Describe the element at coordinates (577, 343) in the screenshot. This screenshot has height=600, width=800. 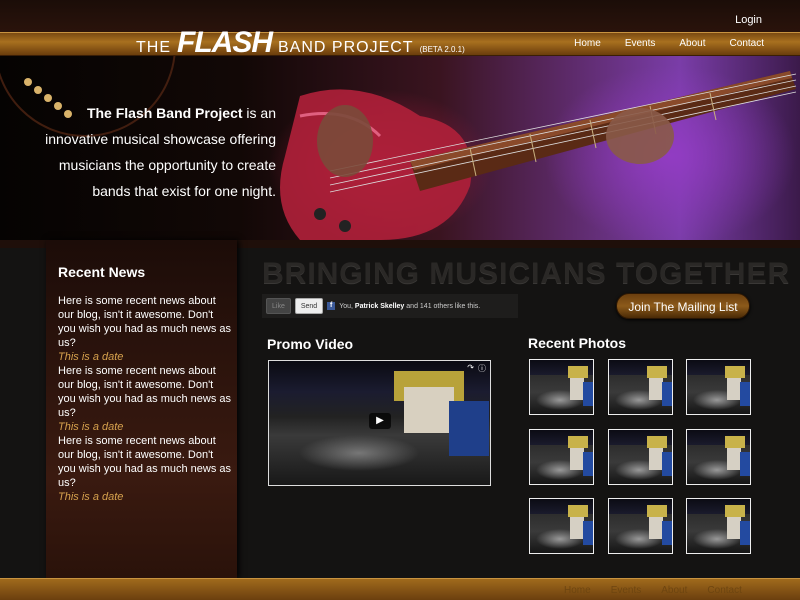
I see `recent-photos-title: Recent Photos` at that location.